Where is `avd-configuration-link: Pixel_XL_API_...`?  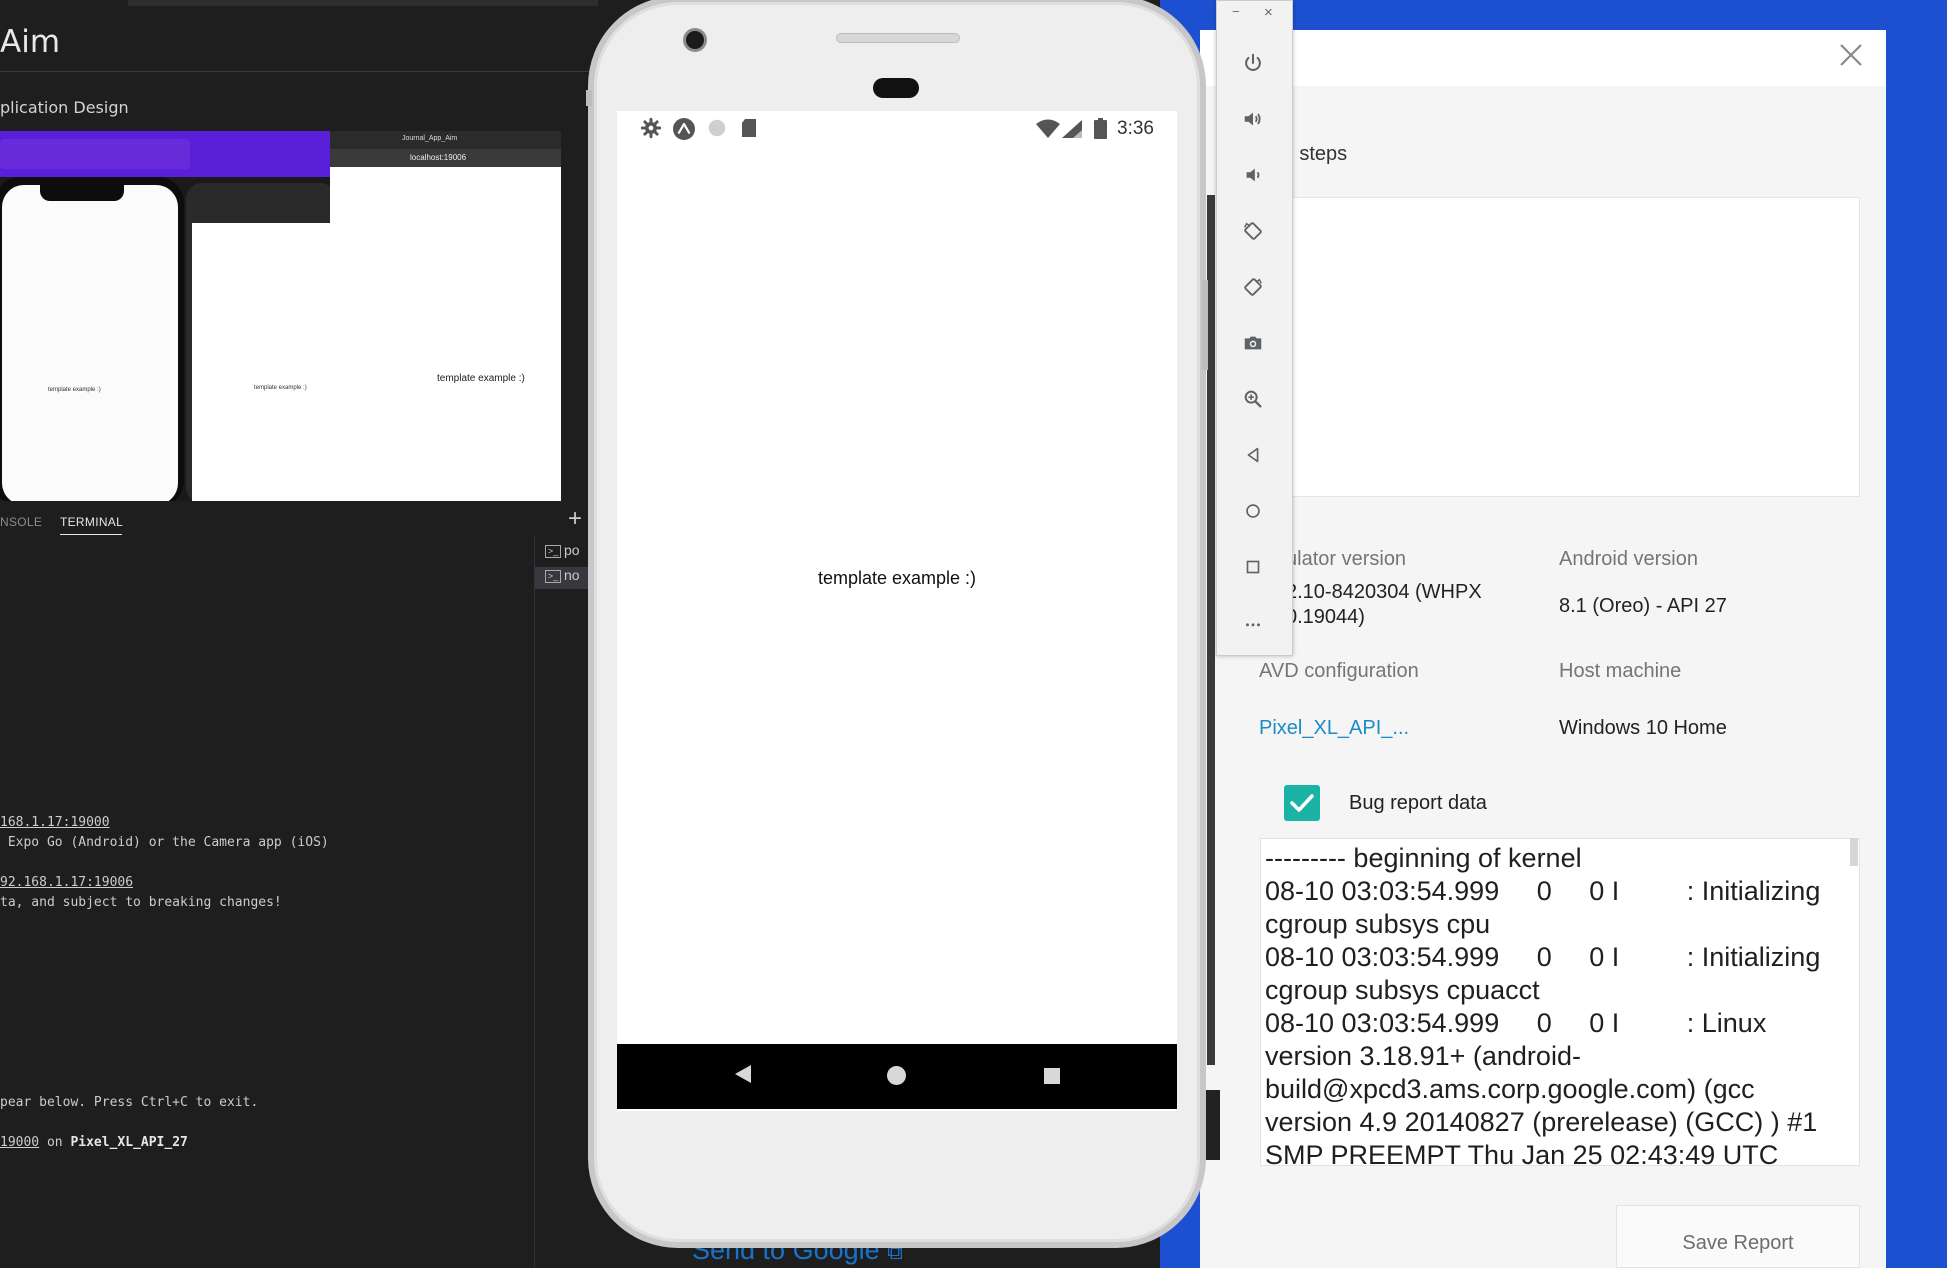 avd-configuration-link: Pixel_XL_API_... is located at coordinates (1334, 728).